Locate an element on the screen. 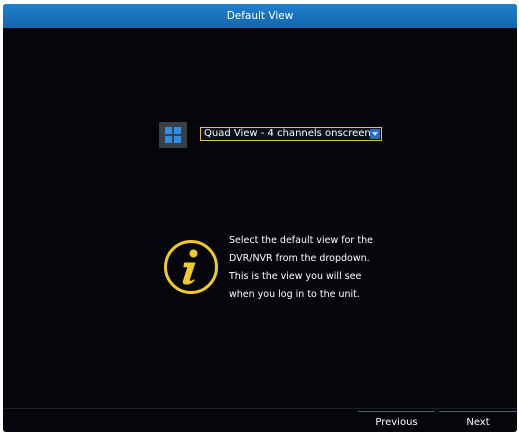 The width and height of the screenshot is (519, 434). info-line: Select the default view for the is located at coordinates (301, 240).